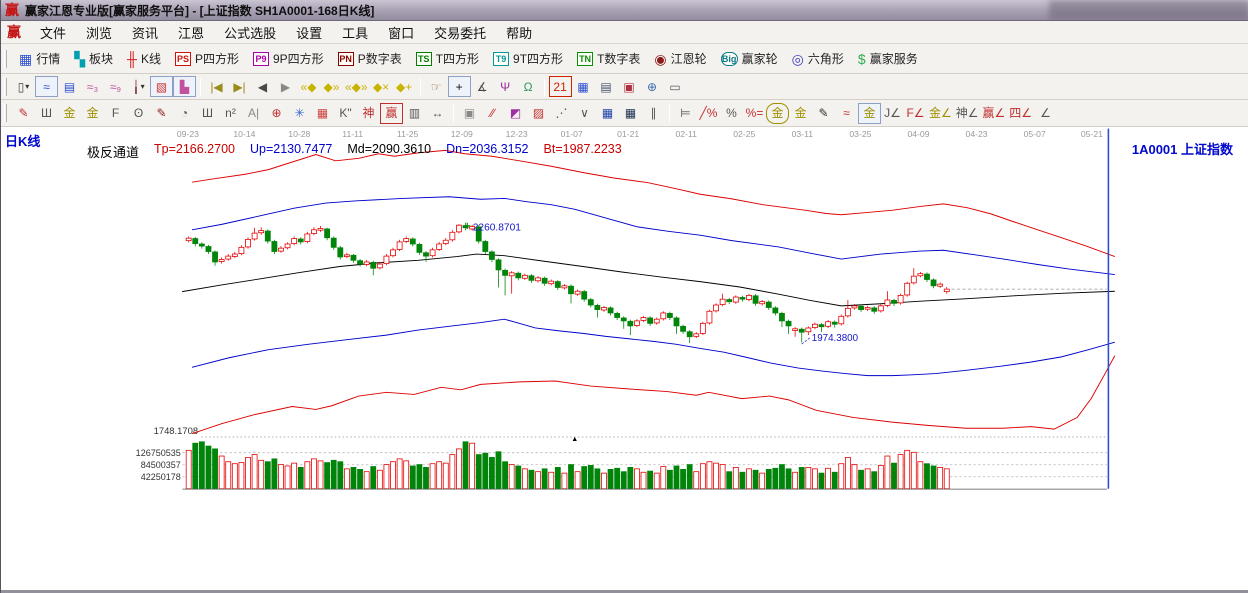  Describe the element at coordinates (447, 58) in the screenshot. I see `toolbar-button-t-square: TS T四方形` at that location.